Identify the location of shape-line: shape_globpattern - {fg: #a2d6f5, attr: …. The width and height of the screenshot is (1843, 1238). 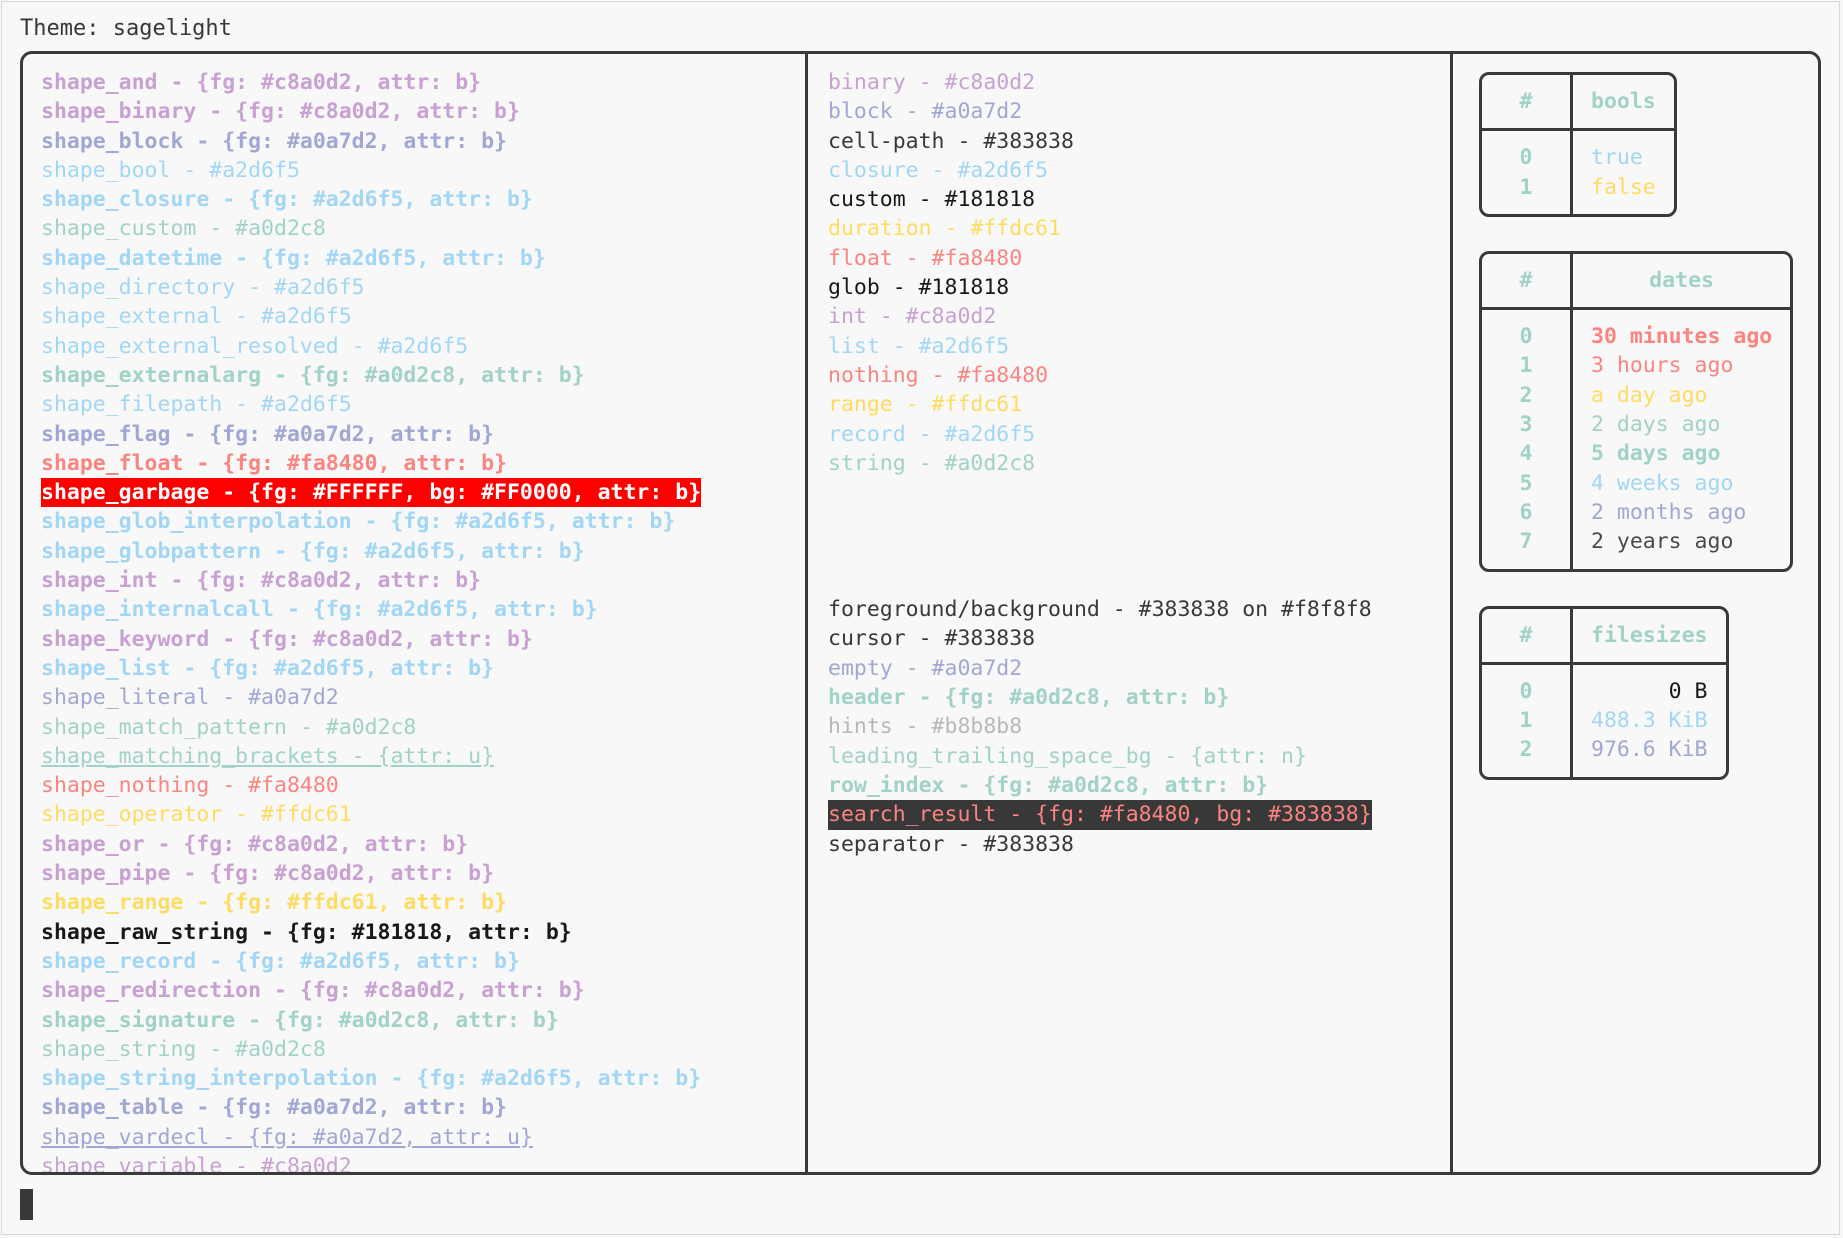
(313, 551).